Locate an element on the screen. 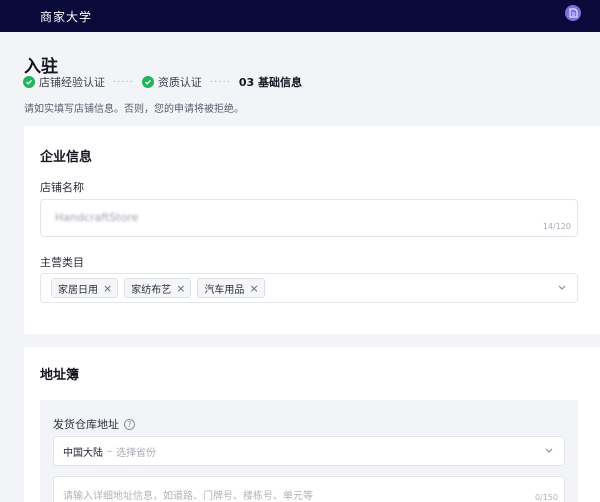 The width and height of the screenshot is (600, 502). address-detail-placeholder: 请输入详细地址信息，如道路、门牌号、楼栋号、单元等 is located at coordinates (188, 496).